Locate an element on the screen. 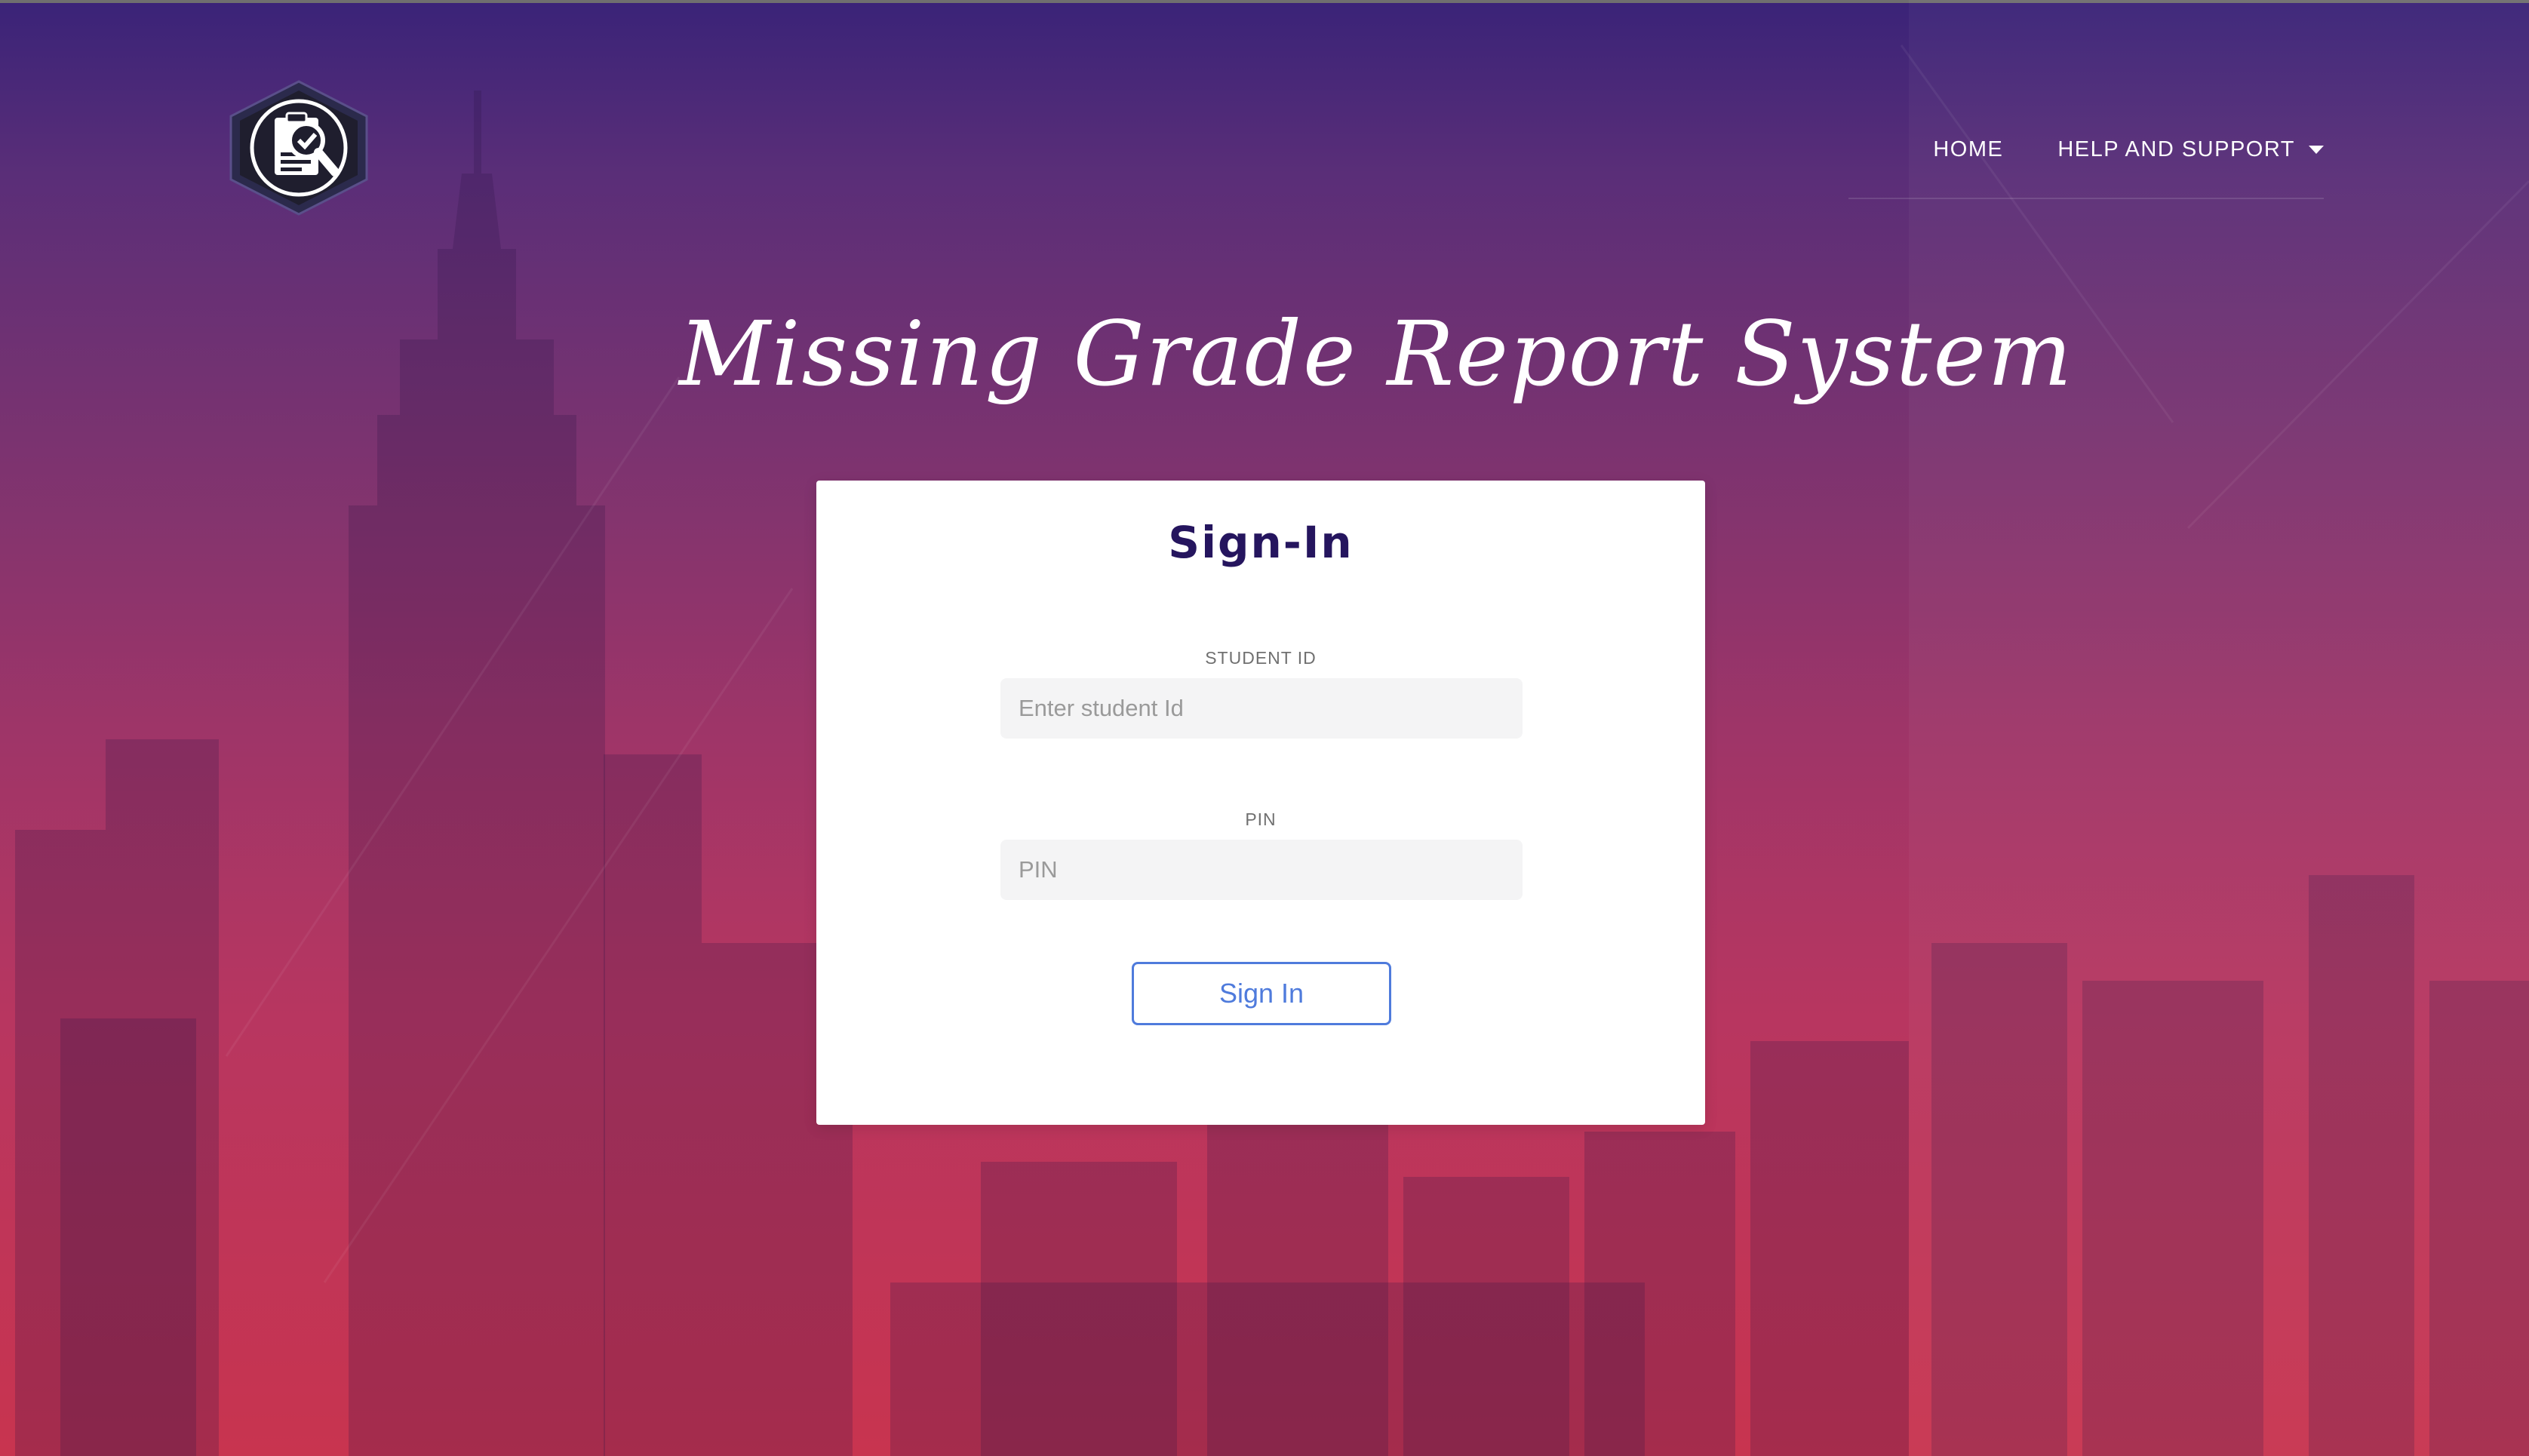  site-logo is located at coordinates (299, 148).